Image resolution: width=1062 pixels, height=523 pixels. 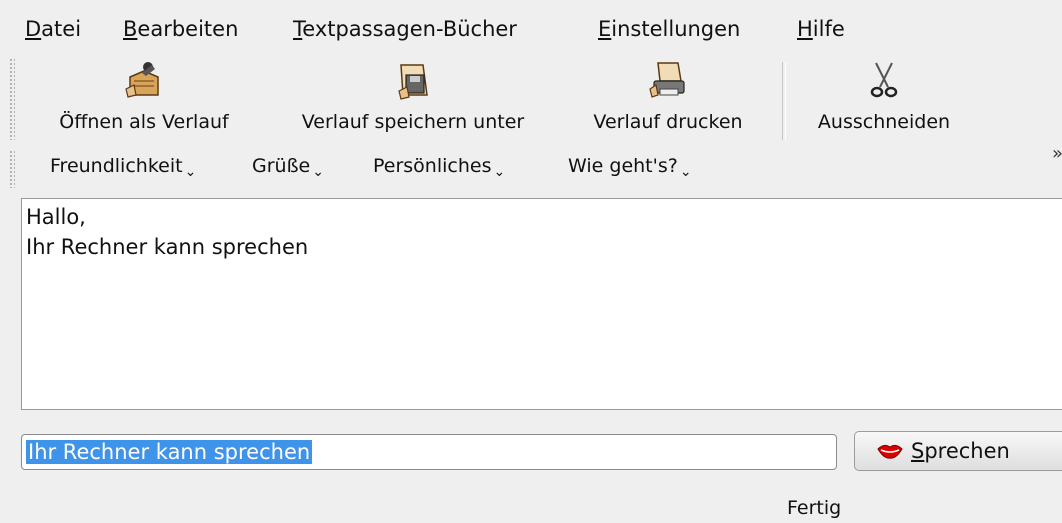 I want to click on speech-input: Ihr Rechner kann sprechen, so click(x=429, y=452).